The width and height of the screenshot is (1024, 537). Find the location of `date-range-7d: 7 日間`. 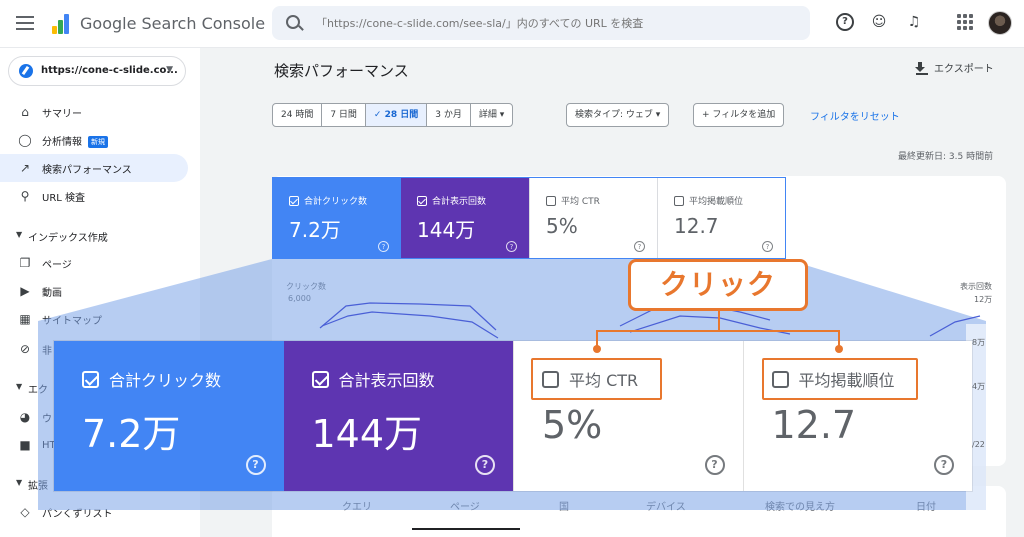

date-range-7d: 7 日間 is located at coordinates (344, 115).